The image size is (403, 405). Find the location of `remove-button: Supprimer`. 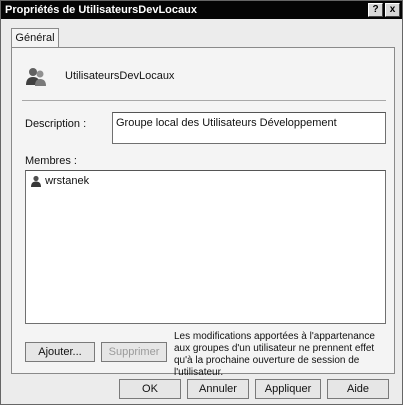

remove-button: Supprimer is located at coordinates (134, 352).